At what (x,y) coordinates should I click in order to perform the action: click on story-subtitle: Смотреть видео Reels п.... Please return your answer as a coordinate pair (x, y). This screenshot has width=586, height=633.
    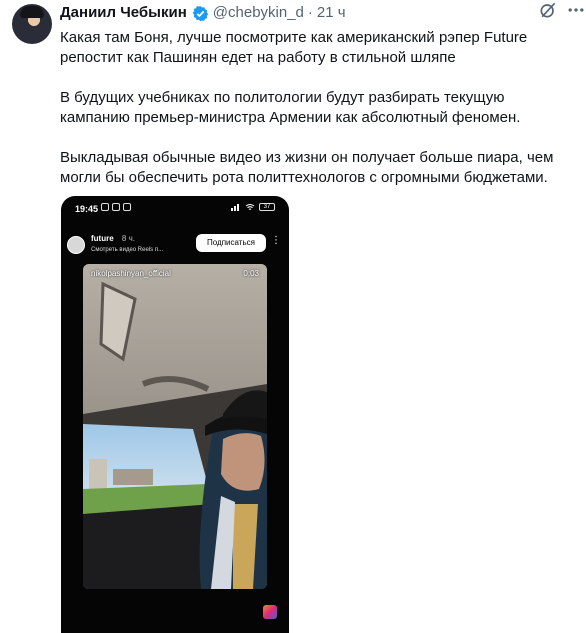
    Looking at the image, I should click on (127, 250).